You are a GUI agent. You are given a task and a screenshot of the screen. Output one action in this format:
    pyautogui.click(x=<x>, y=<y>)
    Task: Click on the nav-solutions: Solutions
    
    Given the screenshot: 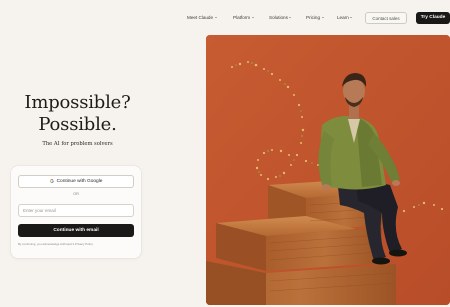 What is the action you would take?
    pyautogui.click(x=280, y=18)
    